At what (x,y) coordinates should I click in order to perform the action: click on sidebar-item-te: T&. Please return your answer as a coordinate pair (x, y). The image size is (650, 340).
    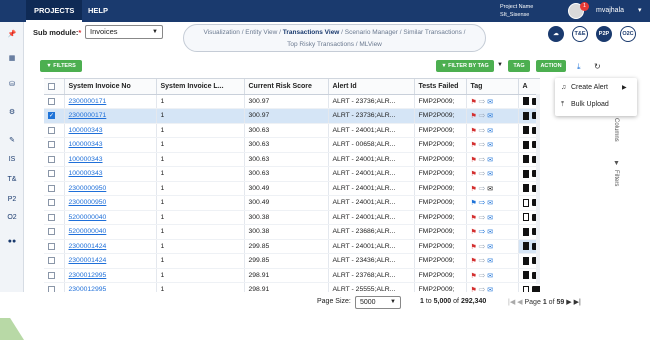
    Looking at the image, I should click on (12, 179).